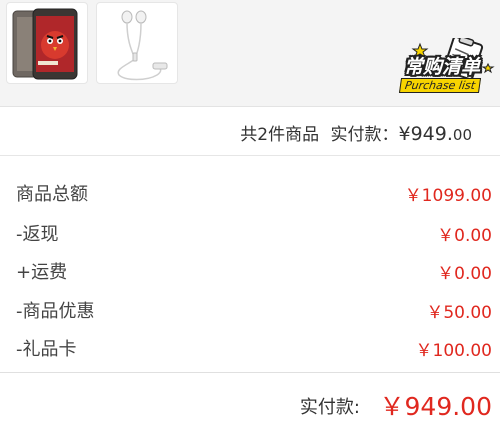 The width and height of the screenshot is (500, 428). What do you see at coordinates (42, 272) in the screenshot?
I see `fee-label: +运费` at bounding box center [42, 272].